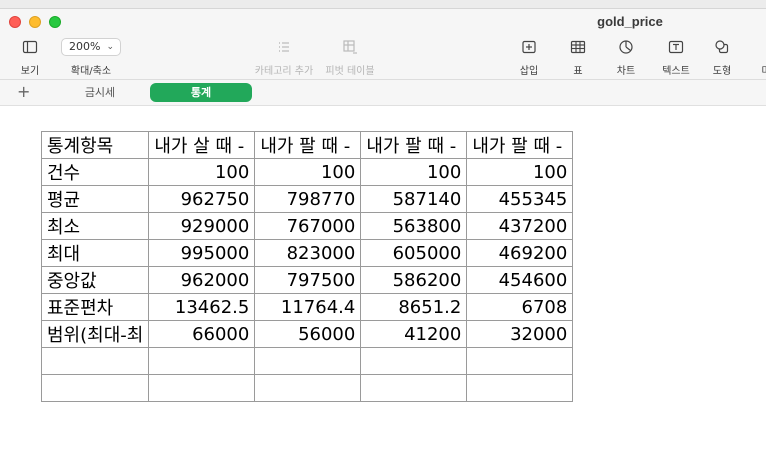 This screenshot has width=766, height=455. Describe the element at coordinates (95, 280) in the screenshot. I see `row-label-cell: 중앙값` at that location.